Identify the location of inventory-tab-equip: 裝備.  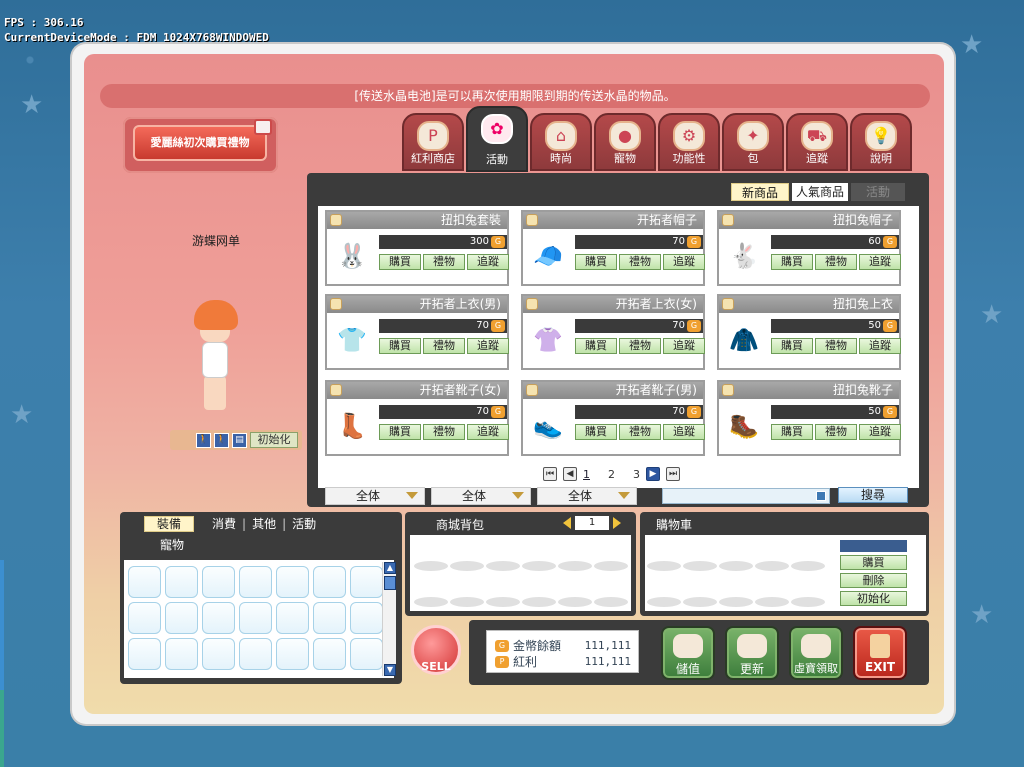
(169, 523).